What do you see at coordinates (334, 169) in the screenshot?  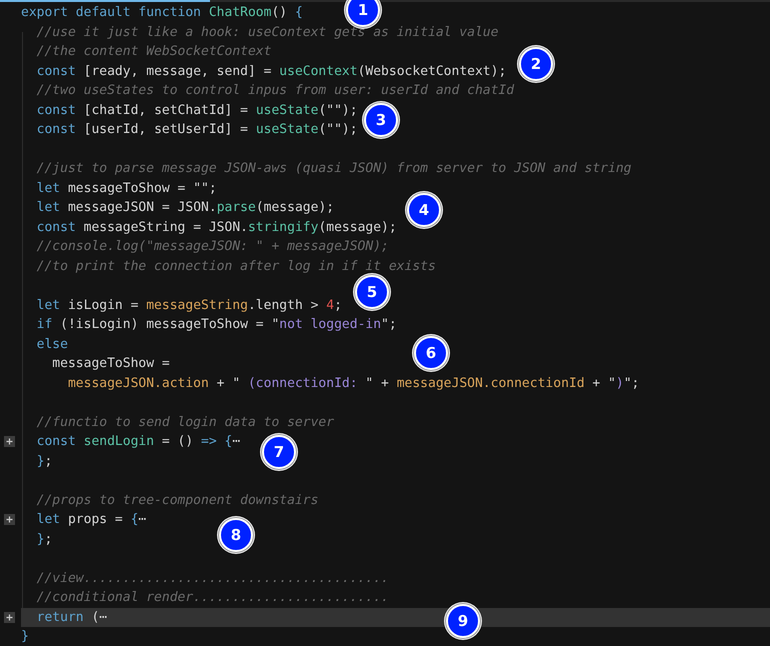 I see `code-line: //just to parse message JSON-aws (quasi JSON) from server to JSON and string` at bounding box center [334, 169].